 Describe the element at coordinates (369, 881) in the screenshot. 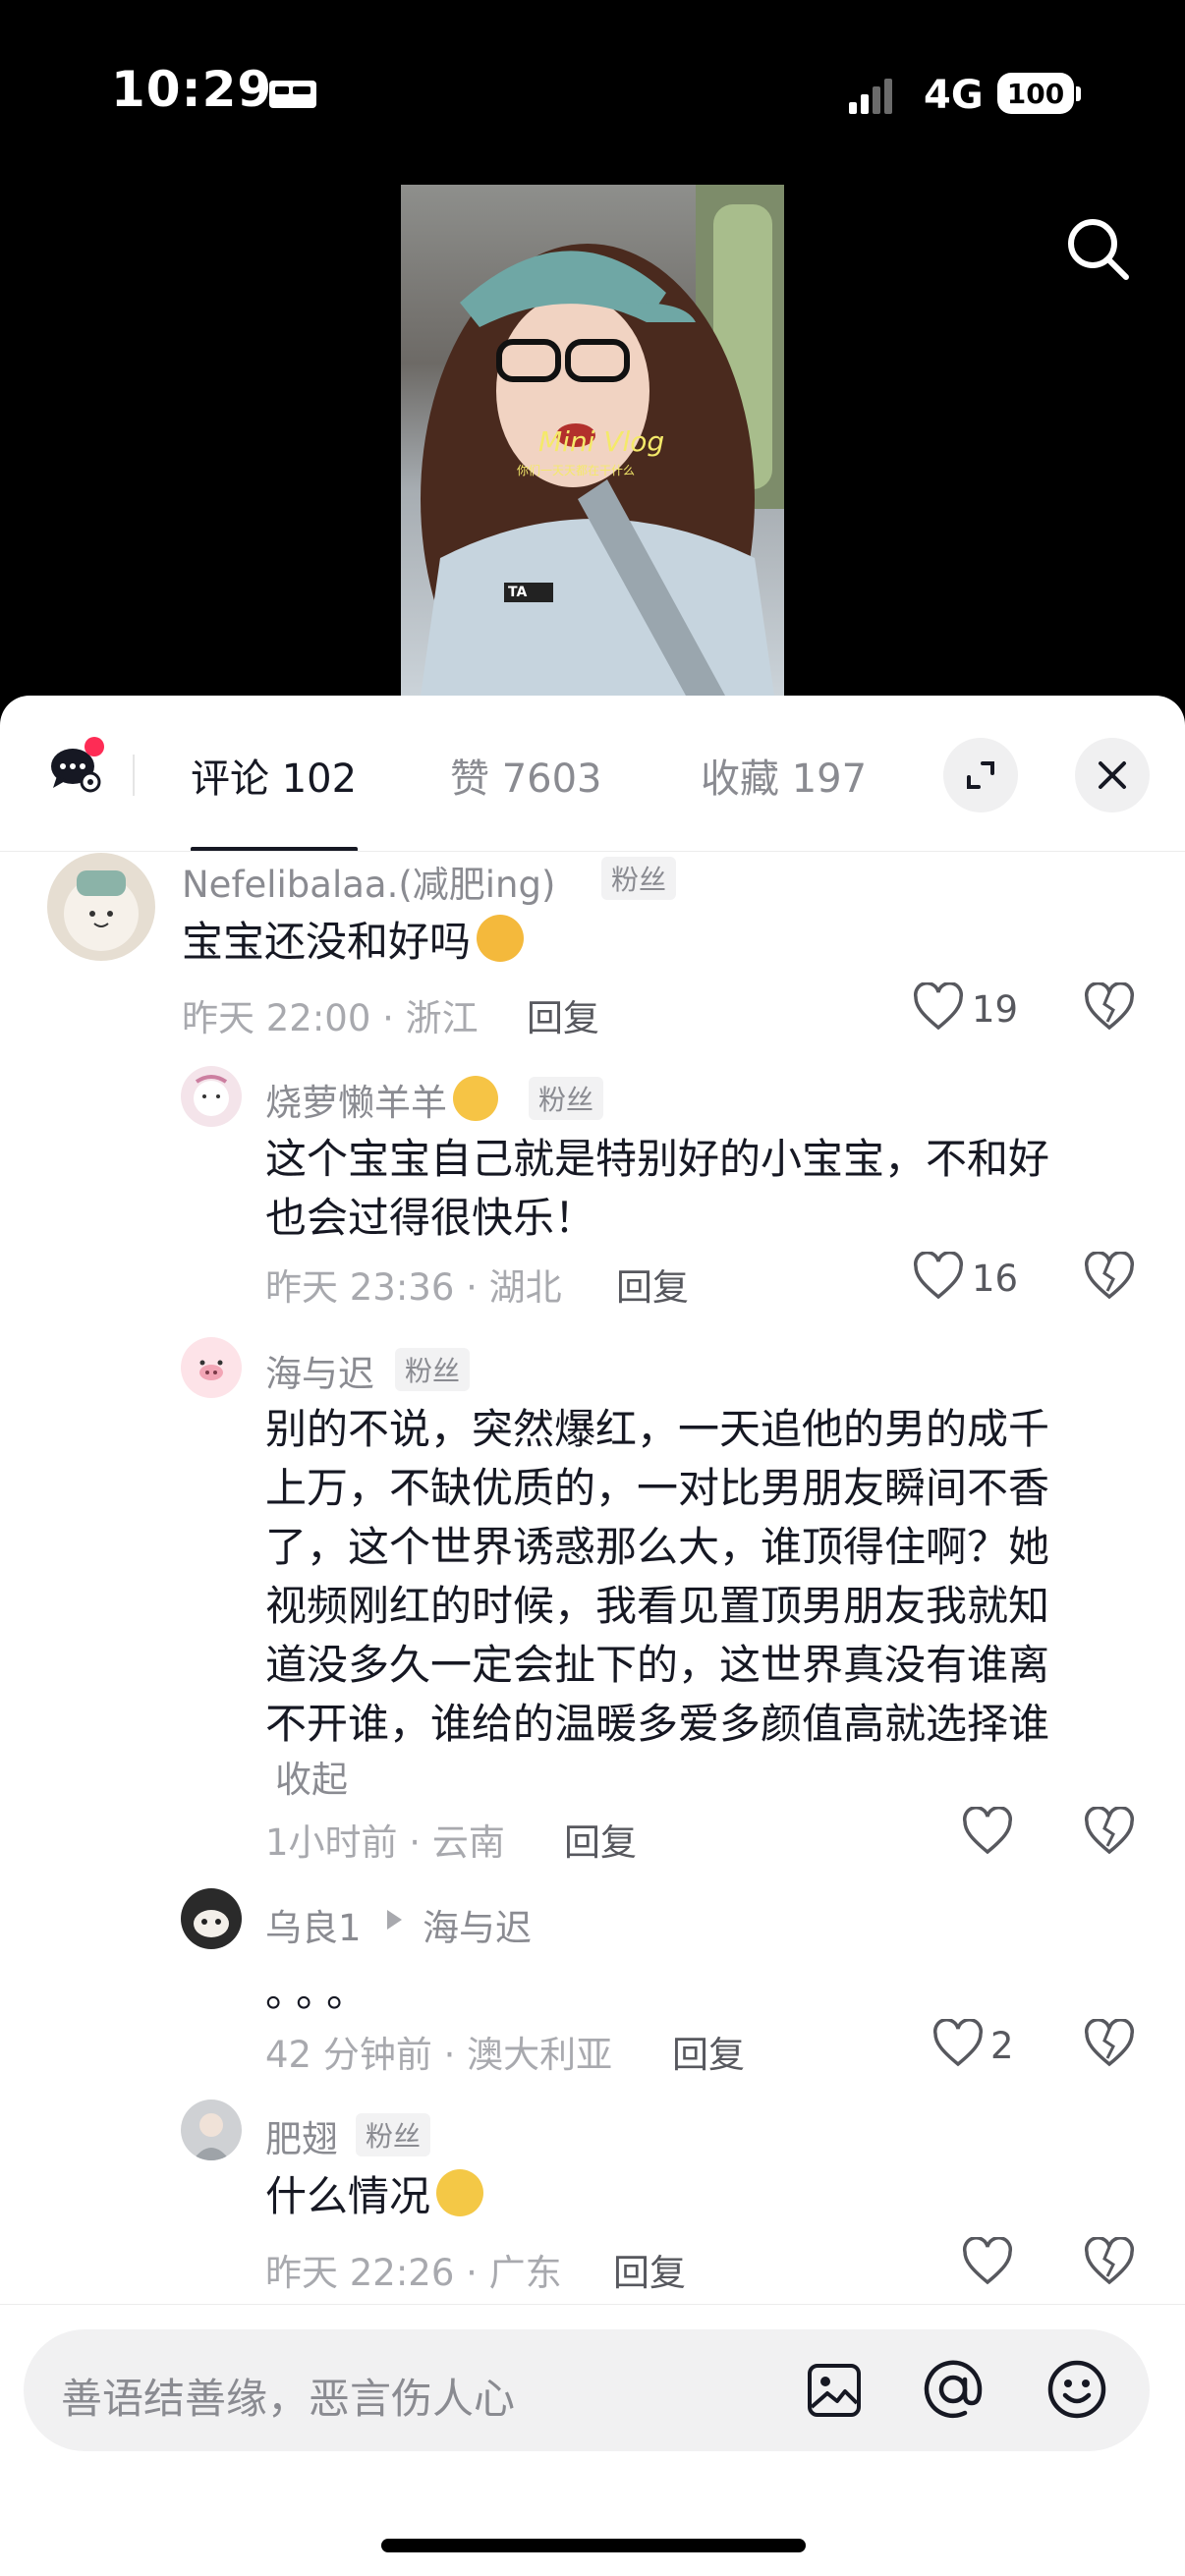

I see `commenter-name: Nefelibalaa.(减肥ing)` at that location.